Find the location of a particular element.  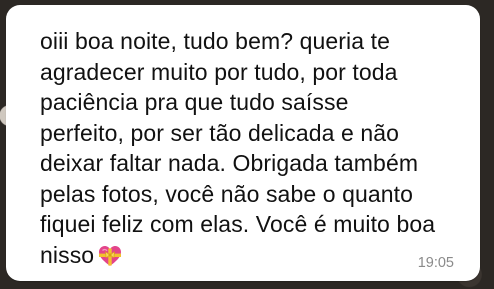

message-line: fiquei feliz com elas. Você é muito boa is located at coordinates (238, 224).